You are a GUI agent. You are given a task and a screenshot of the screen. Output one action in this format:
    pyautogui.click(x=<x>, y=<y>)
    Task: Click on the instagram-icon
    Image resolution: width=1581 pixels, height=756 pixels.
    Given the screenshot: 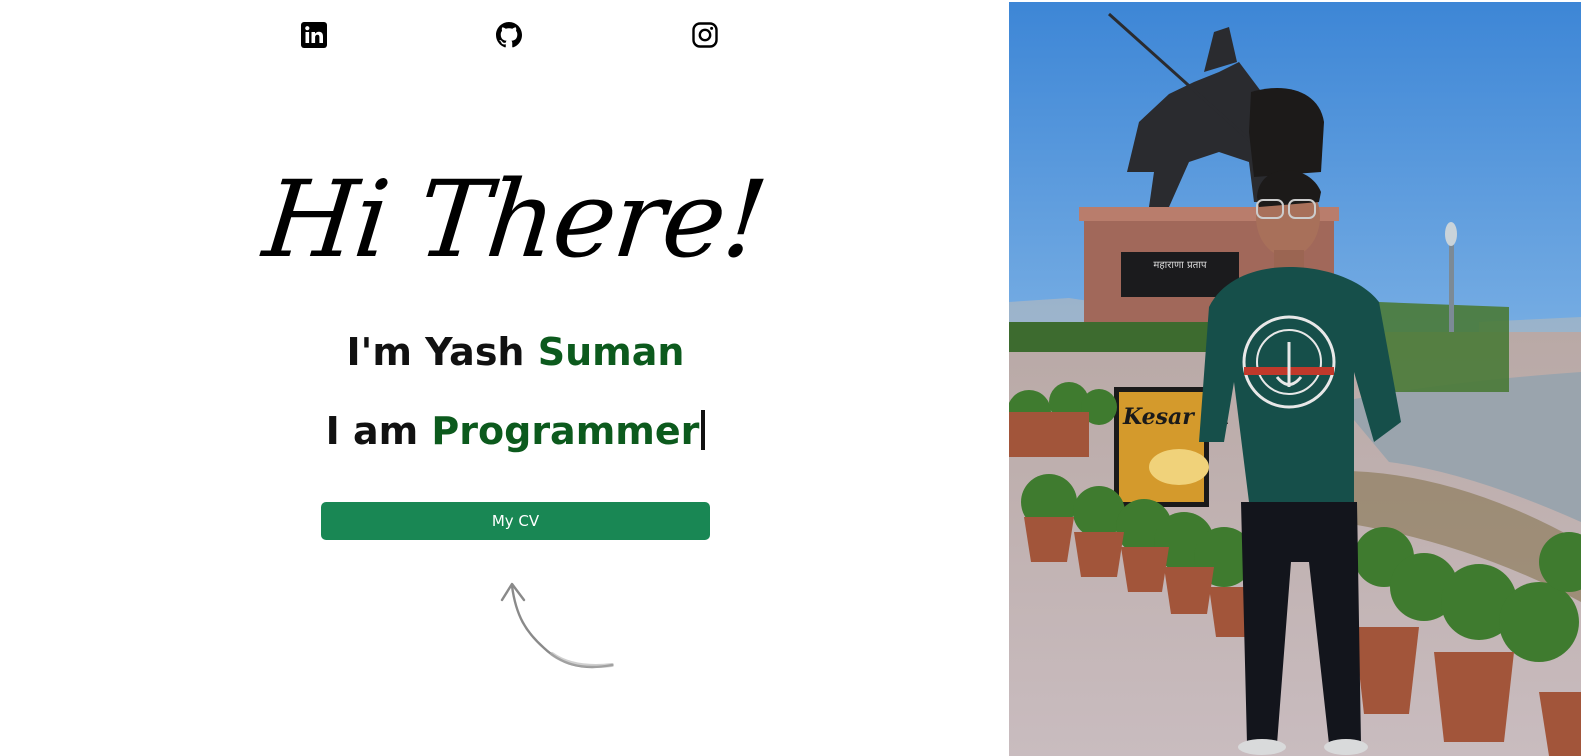 What is the action you would take?
    pyautogui.click(x=705, y=35)
    